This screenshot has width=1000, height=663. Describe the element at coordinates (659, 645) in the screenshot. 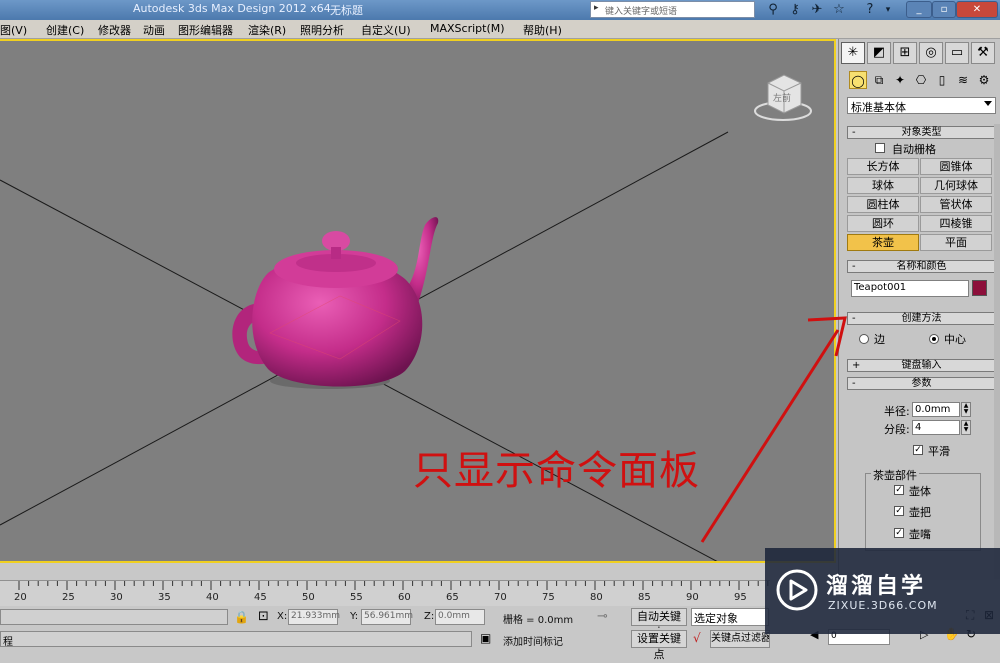

I see `set-key-button: 设置关键点` at that location.